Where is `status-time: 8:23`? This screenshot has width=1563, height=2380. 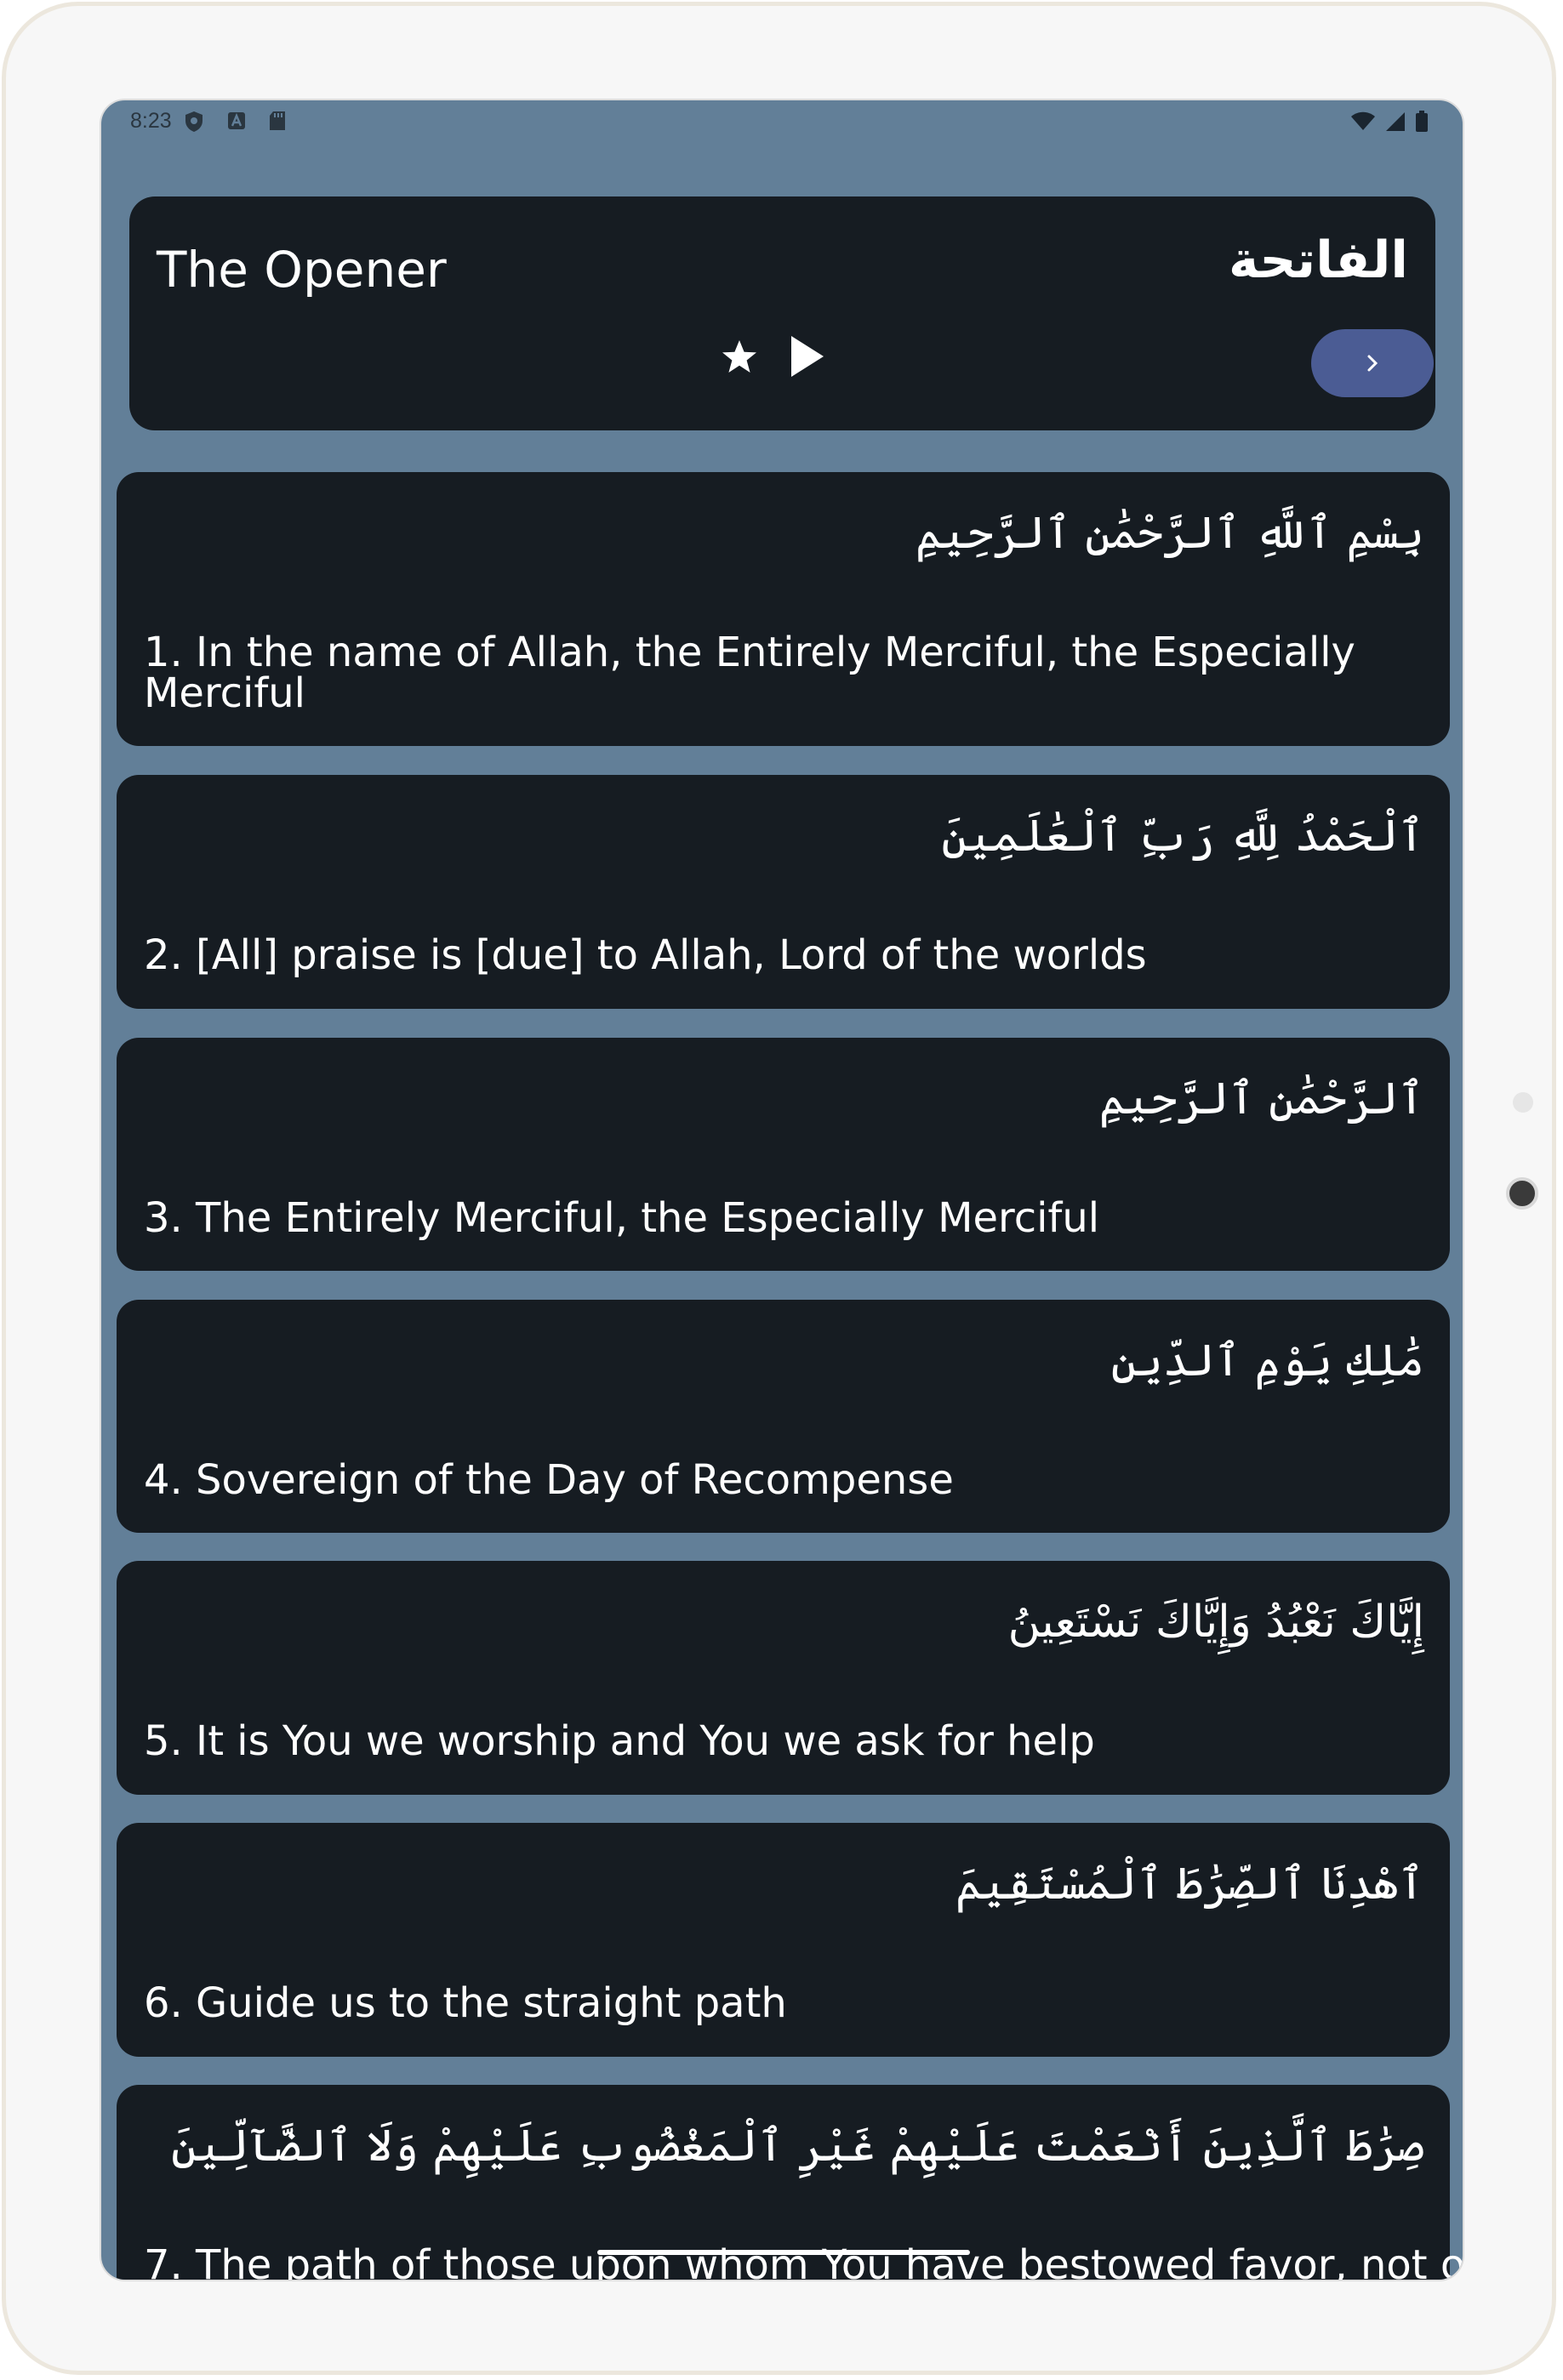 status-time: 8:23 is located at coordinates (151, 121).